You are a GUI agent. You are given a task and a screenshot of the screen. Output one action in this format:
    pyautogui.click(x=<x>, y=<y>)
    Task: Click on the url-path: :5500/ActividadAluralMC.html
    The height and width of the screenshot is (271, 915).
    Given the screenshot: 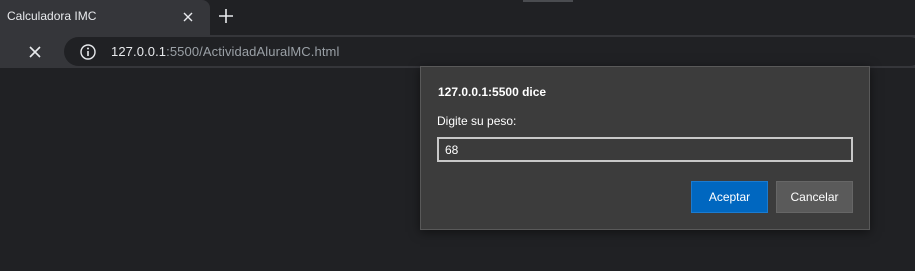 What is the action you would take?
    pyautogui.click(x=253, y=51)
    